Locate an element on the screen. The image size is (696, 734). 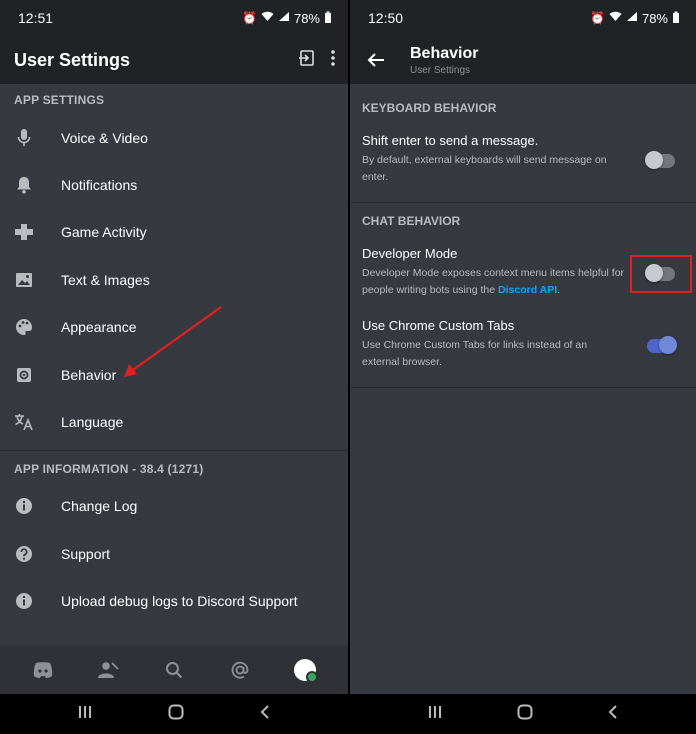
section-chat-behavior: CHAT BEHAVIOR is located at coordinates (411, 221).